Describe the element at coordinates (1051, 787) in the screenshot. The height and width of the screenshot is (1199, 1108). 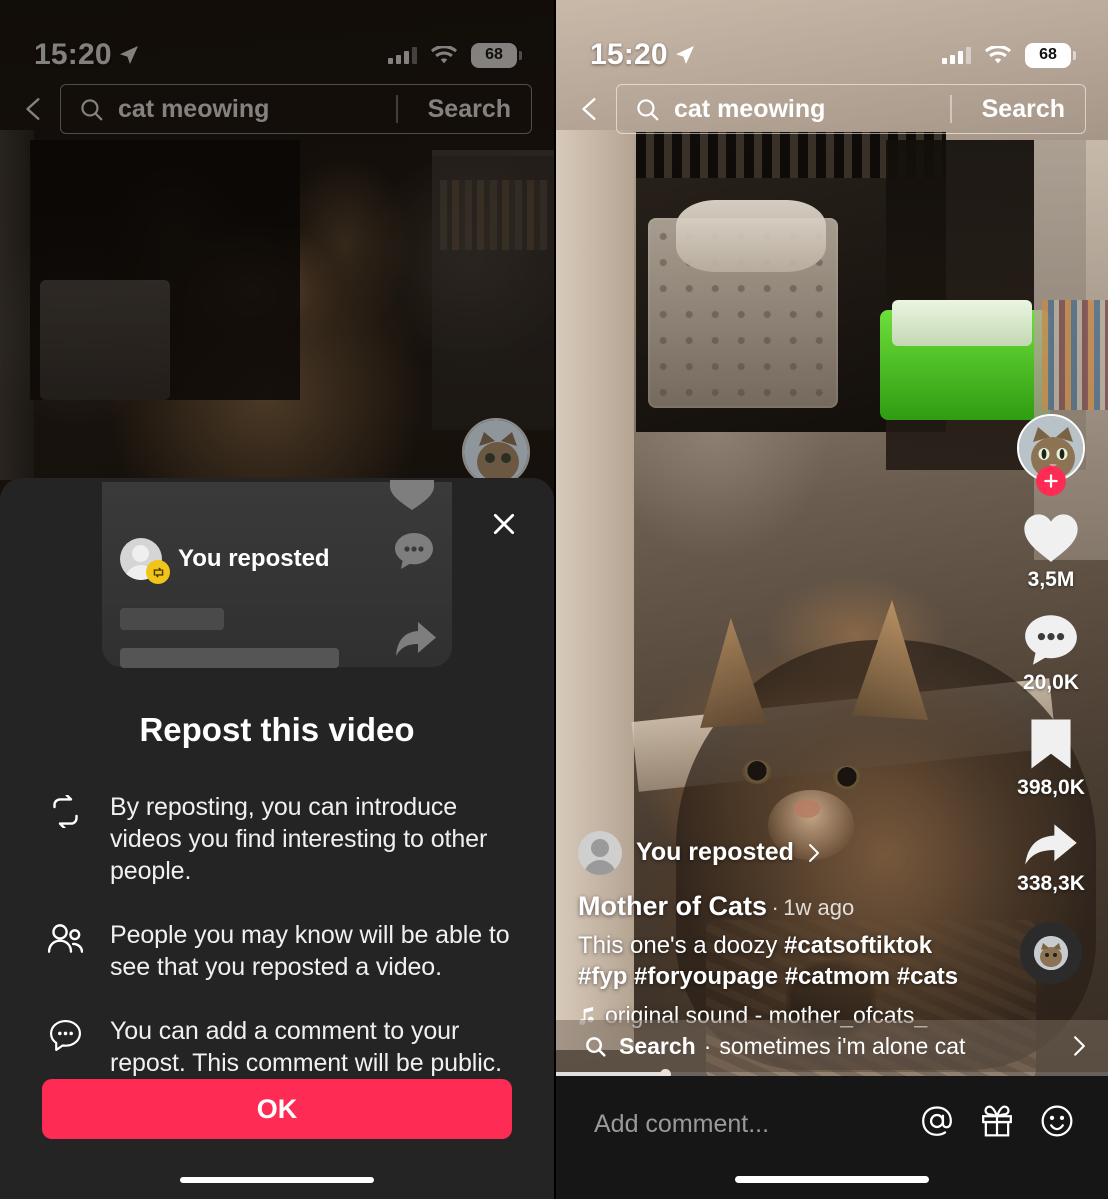
I see `bookmark-count: 398,0K` at that location.